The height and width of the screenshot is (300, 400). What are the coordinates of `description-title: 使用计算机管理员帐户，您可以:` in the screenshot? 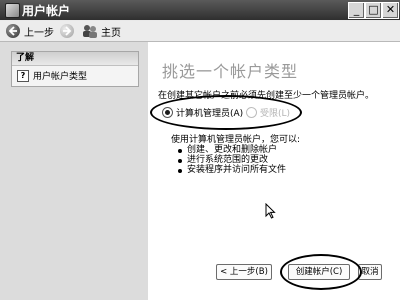 It's located at (236, 140).